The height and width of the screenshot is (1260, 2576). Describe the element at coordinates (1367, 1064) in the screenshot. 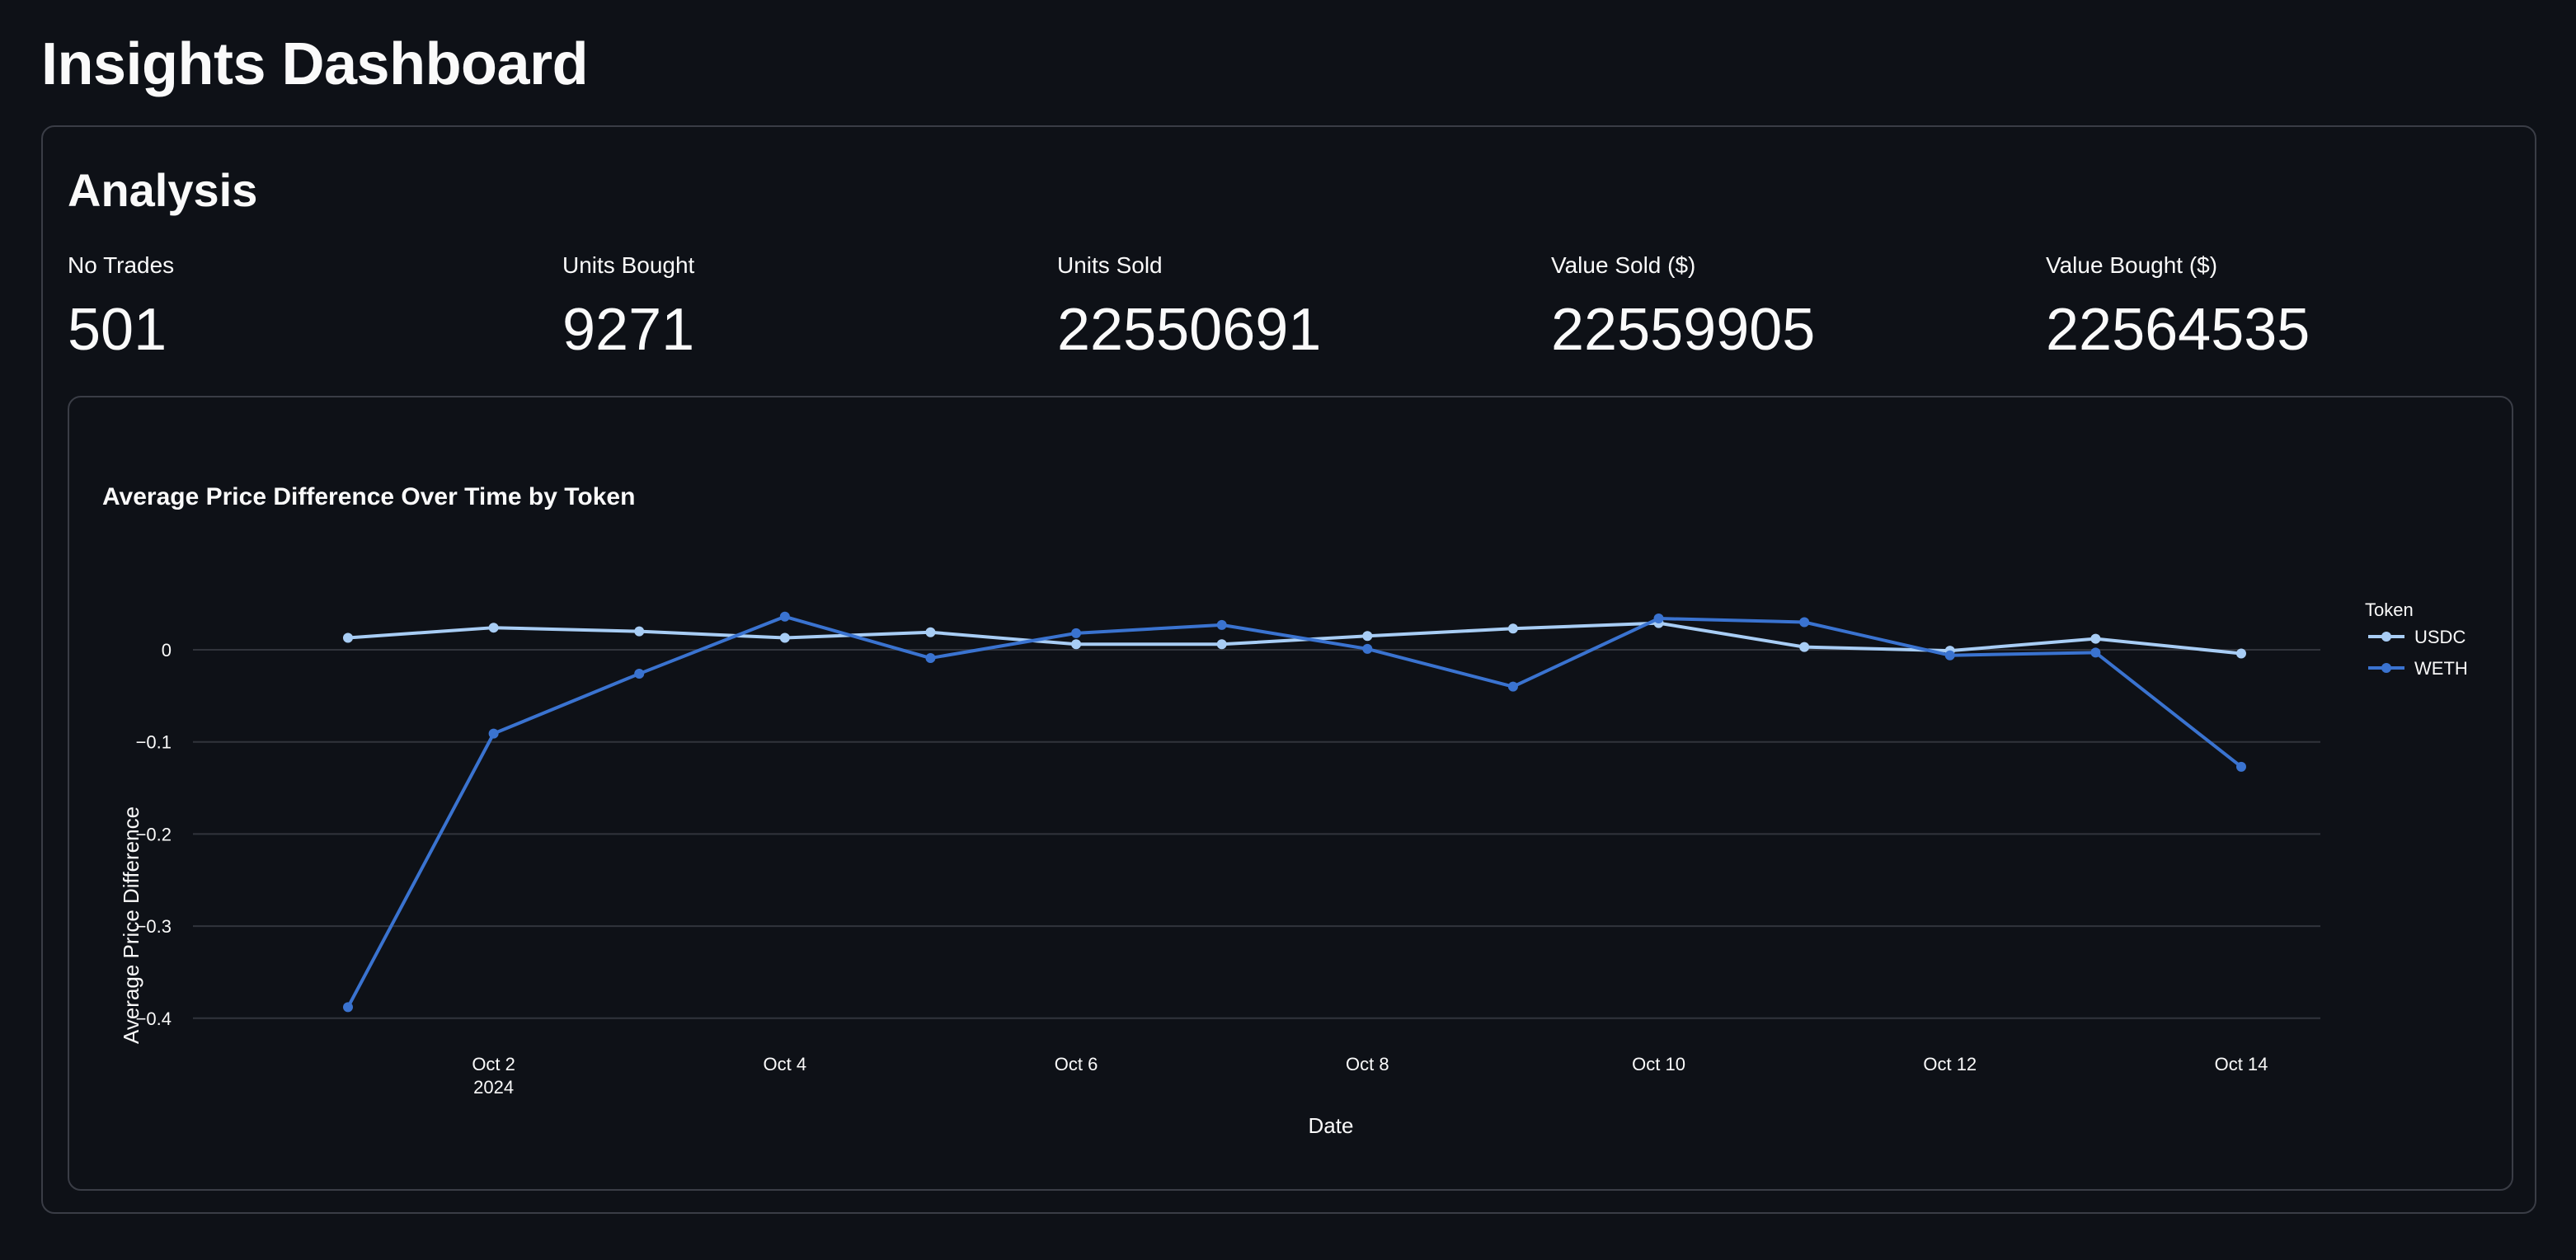

I see `x-tick-label: Oct 8` at that location.